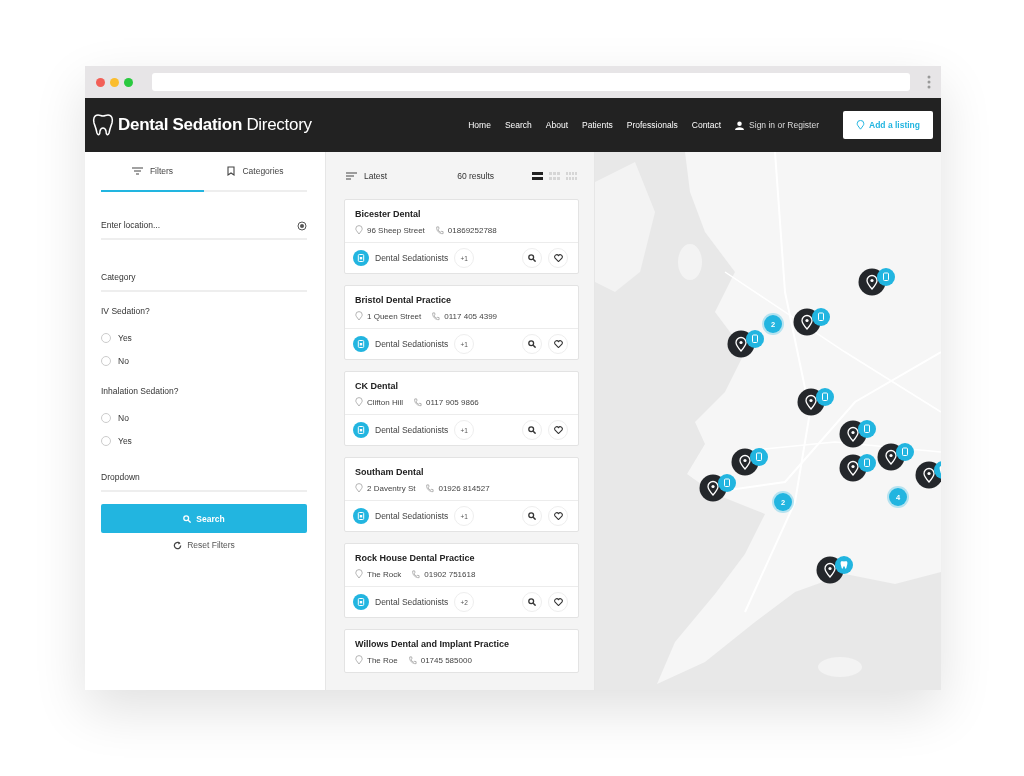 This screenshot has height=776, width=1024. I want to click on nav-link: Search, so click(518, 125).